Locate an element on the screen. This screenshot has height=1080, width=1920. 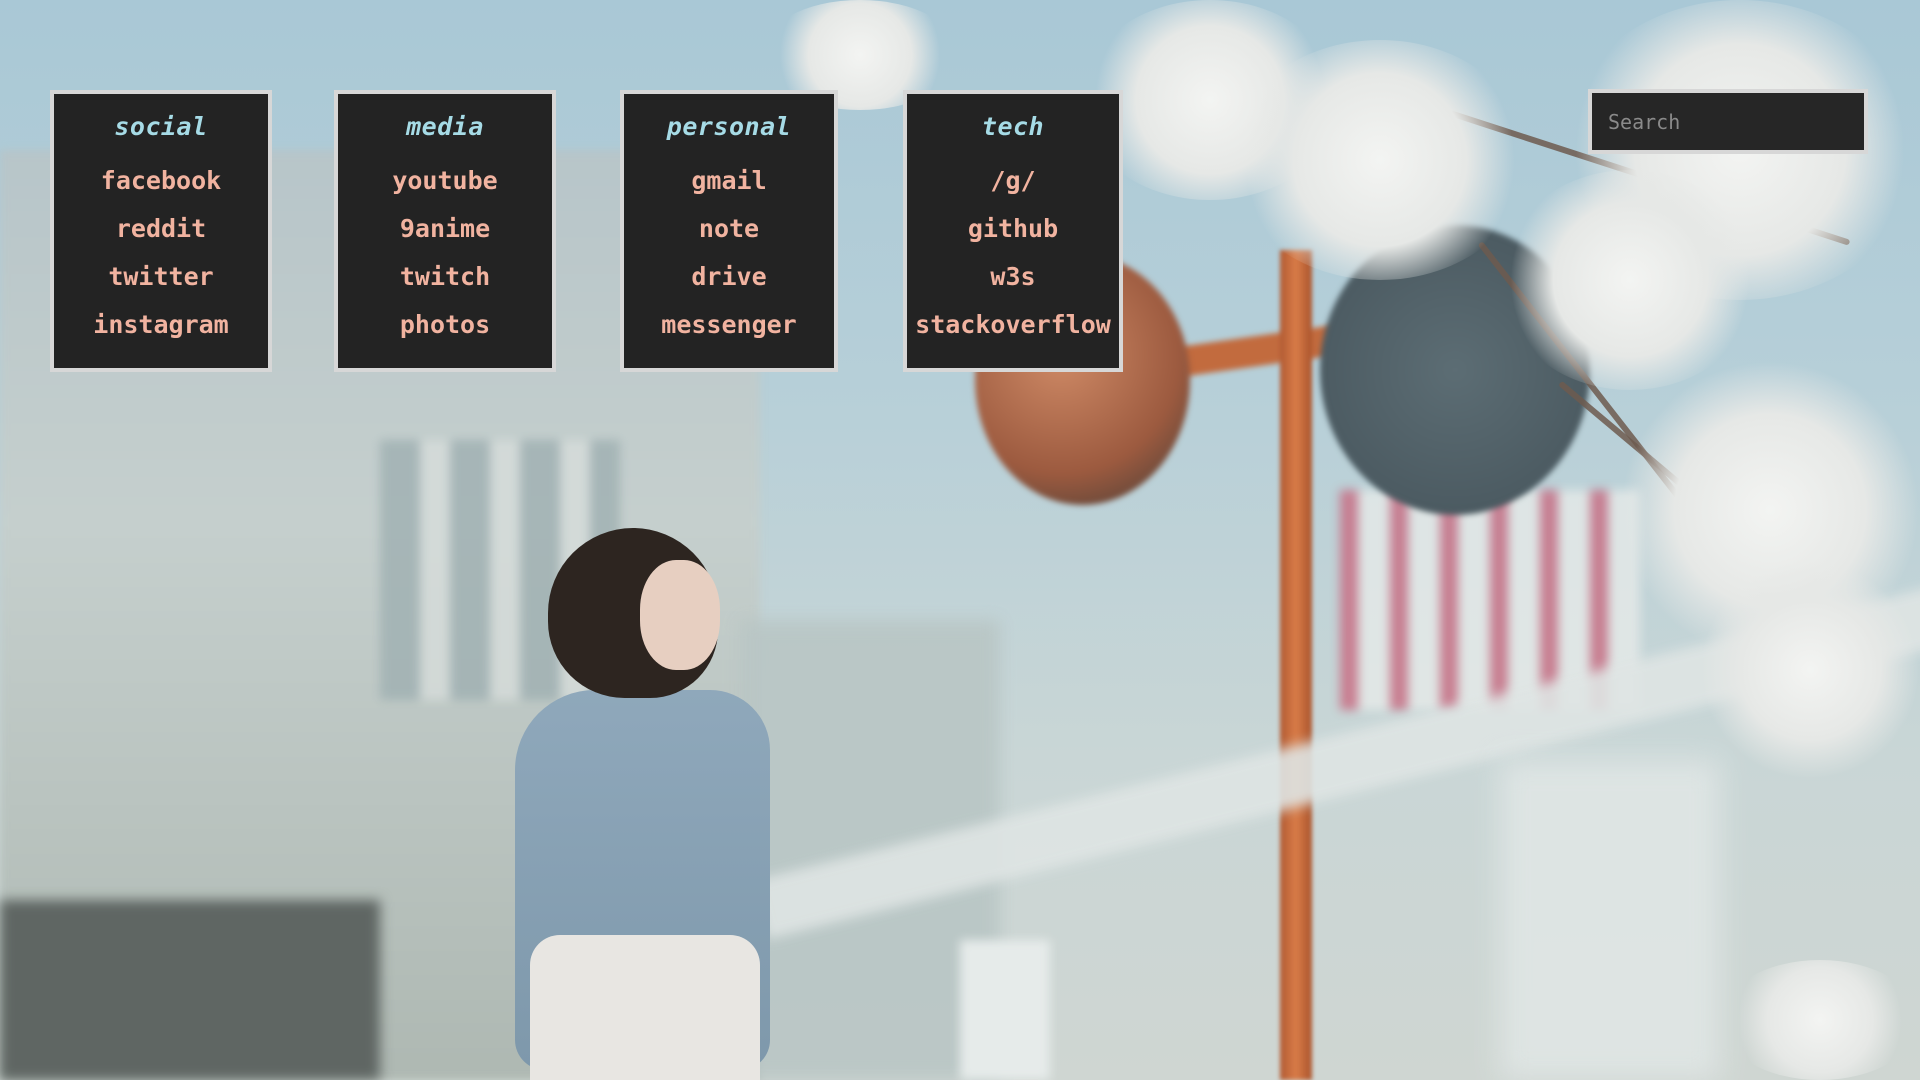
bookmark-group-personal: personal gmail note drive messenger is located at coordinates (729, 231).